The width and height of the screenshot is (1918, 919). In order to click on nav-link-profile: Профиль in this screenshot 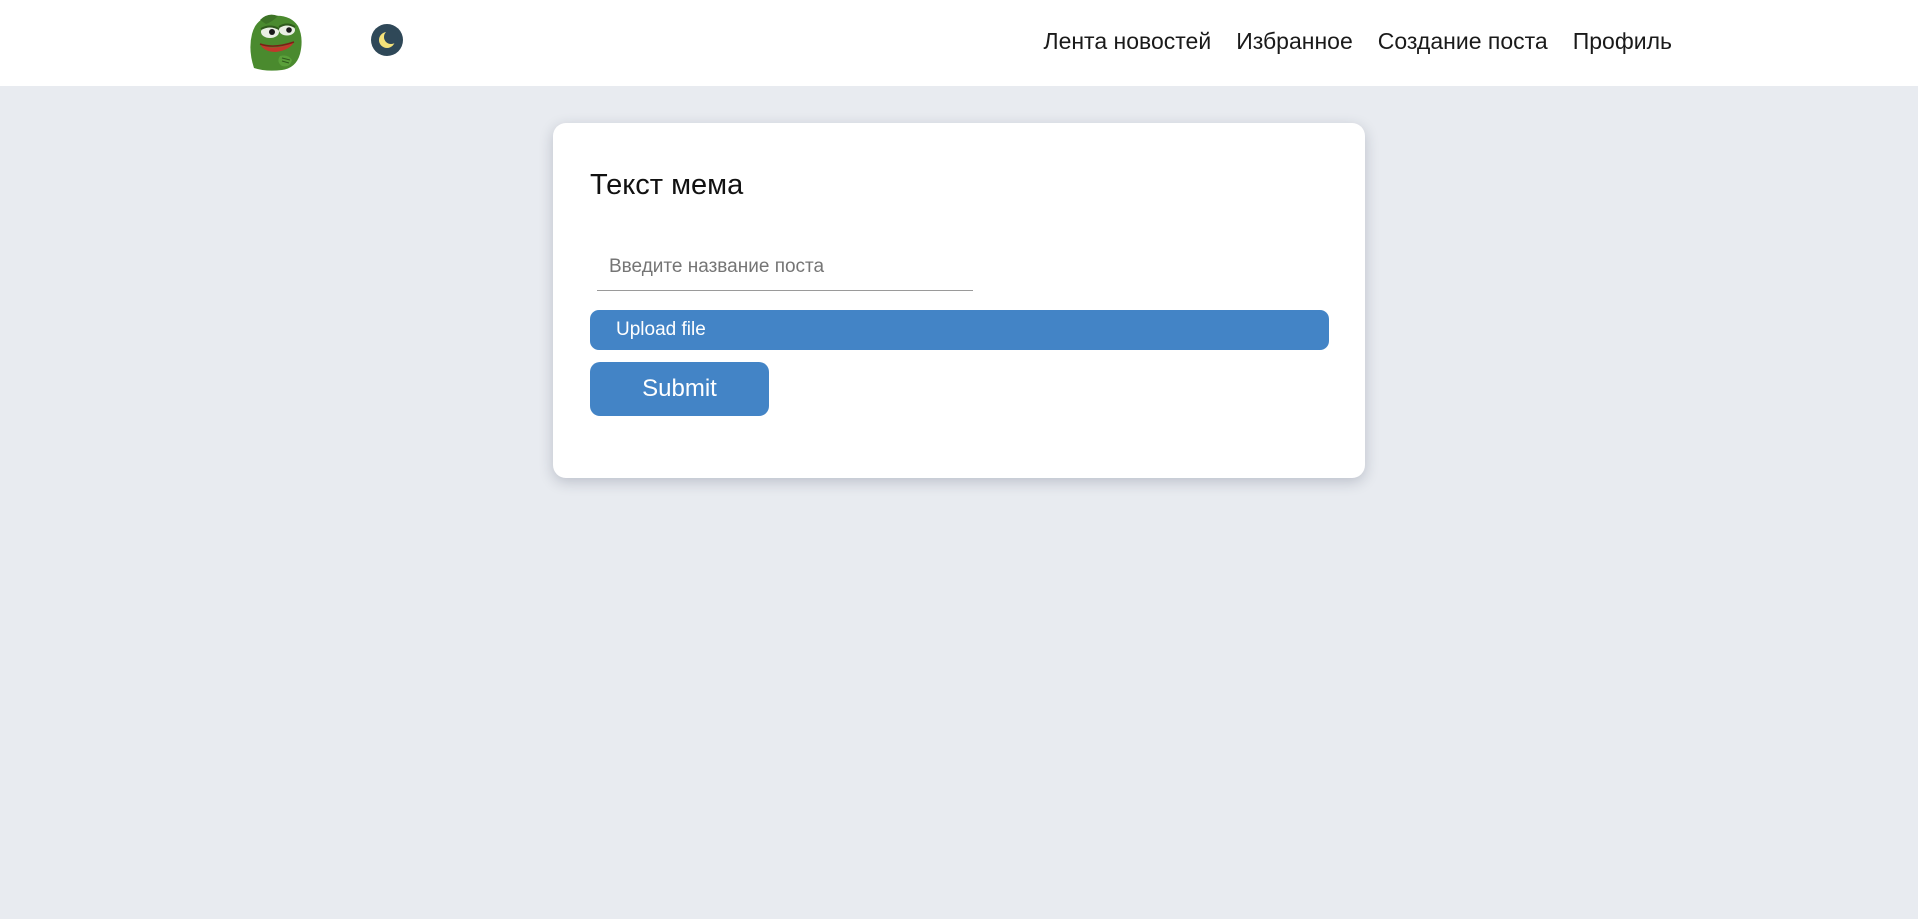, I will do `click(1622, 41)`.